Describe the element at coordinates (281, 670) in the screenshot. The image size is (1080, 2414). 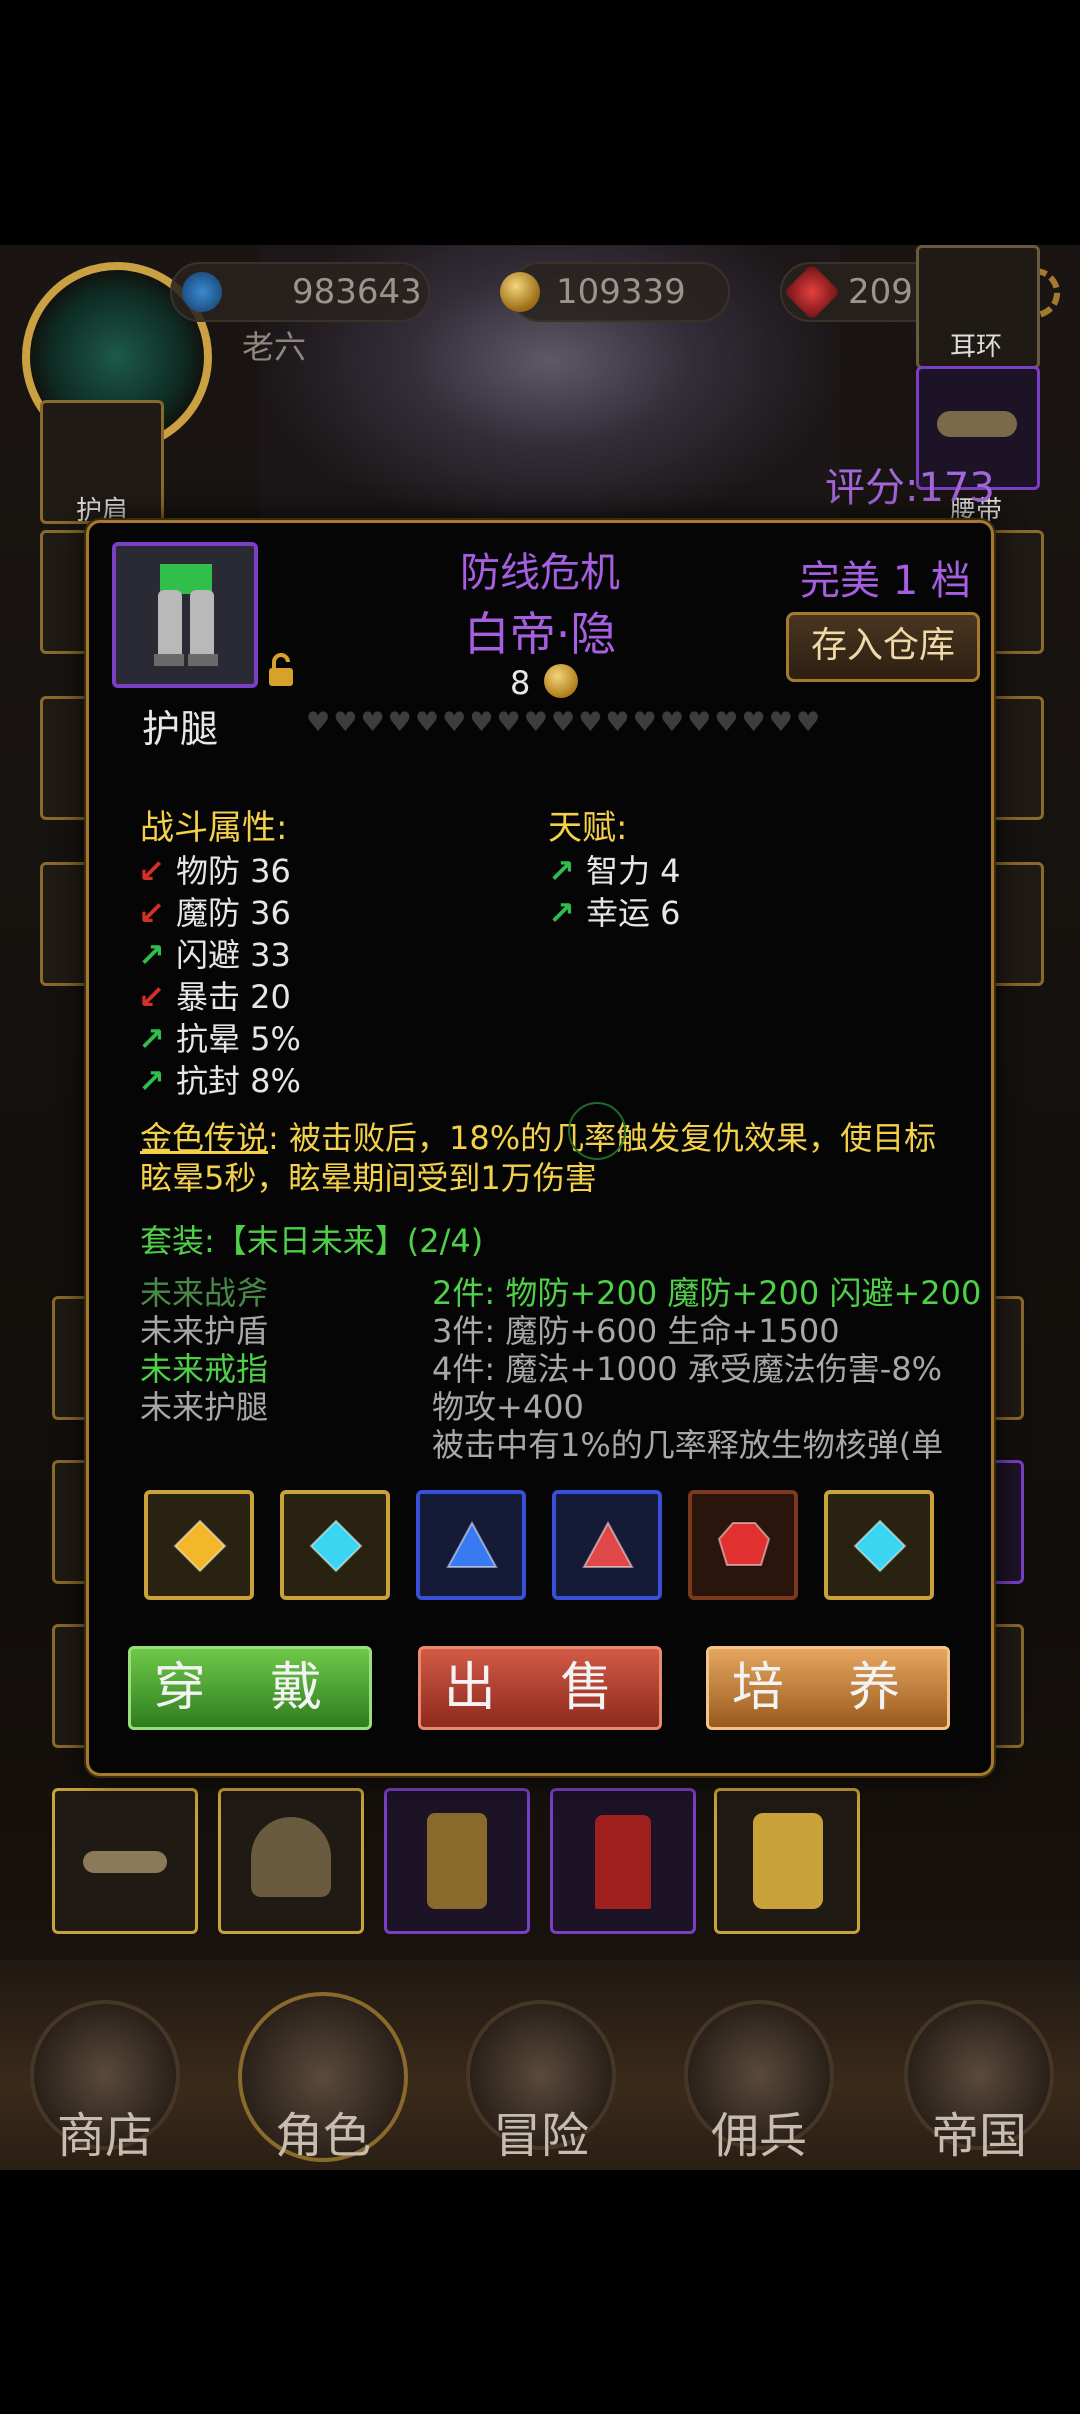
I see `lock-icon` at that location.